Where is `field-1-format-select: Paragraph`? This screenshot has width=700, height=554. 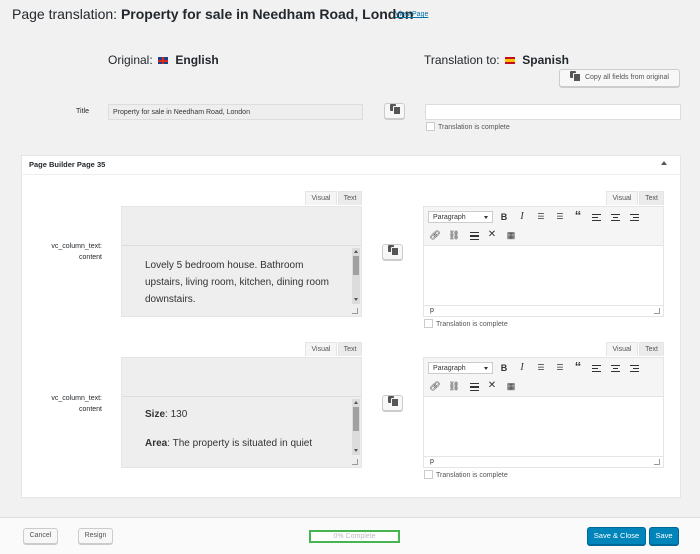
field-1-format-select: Paragraph is located at coordinates (460, 217).